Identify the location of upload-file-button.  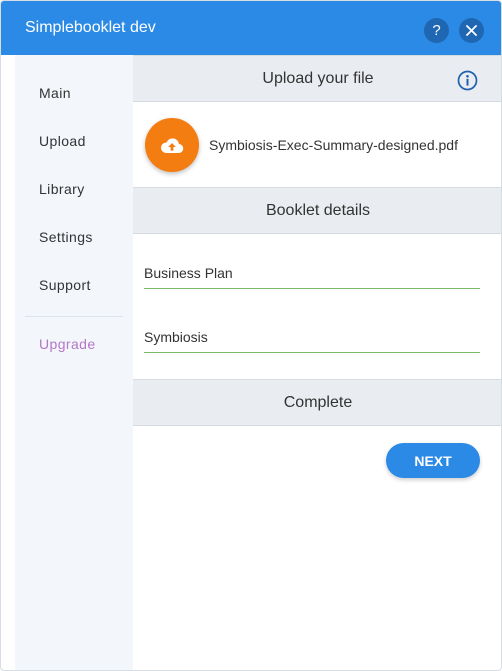
(172, 145).